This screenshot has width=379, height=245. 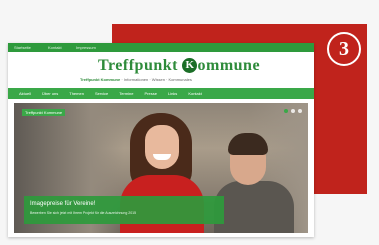 What do you see at coordinates (44, 112) in the screenshot?
I see `hero-label: Treffpunkt Kommune` at bounding box center [44, 112].